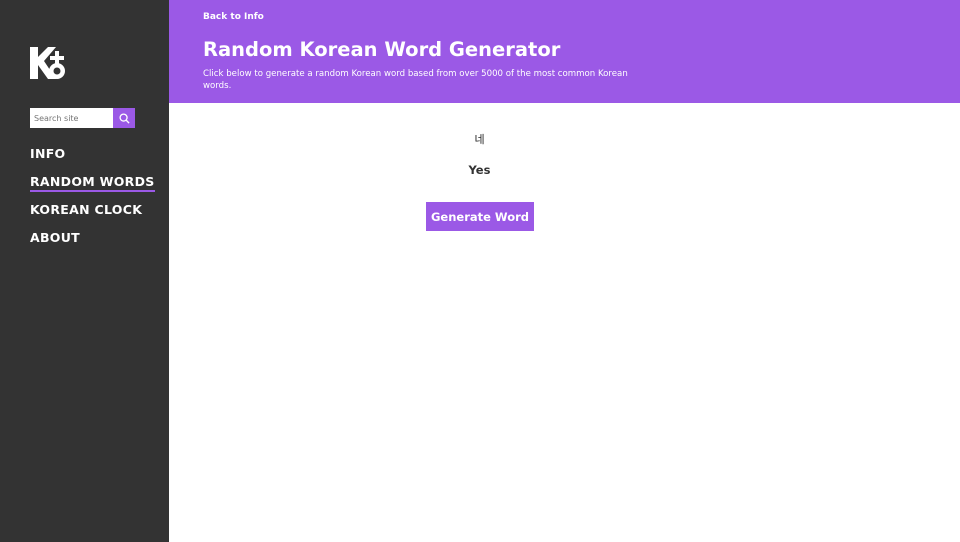  Describe the element at coordinates (233, 17) in the screenshot. I see `back-link: Back to Info` at that location.